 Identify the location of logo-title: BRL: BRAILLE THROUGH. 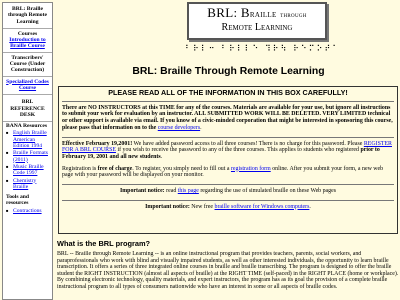
(257, 13).